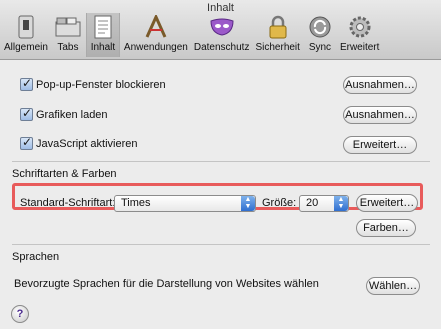  I want to click on lock-icon, so click(278, 27).